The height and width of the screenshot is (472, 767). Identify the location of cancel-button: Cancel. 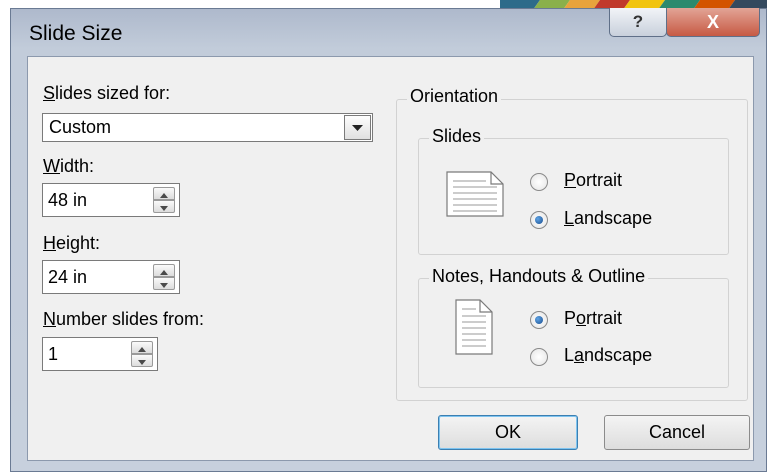
(677, 432).